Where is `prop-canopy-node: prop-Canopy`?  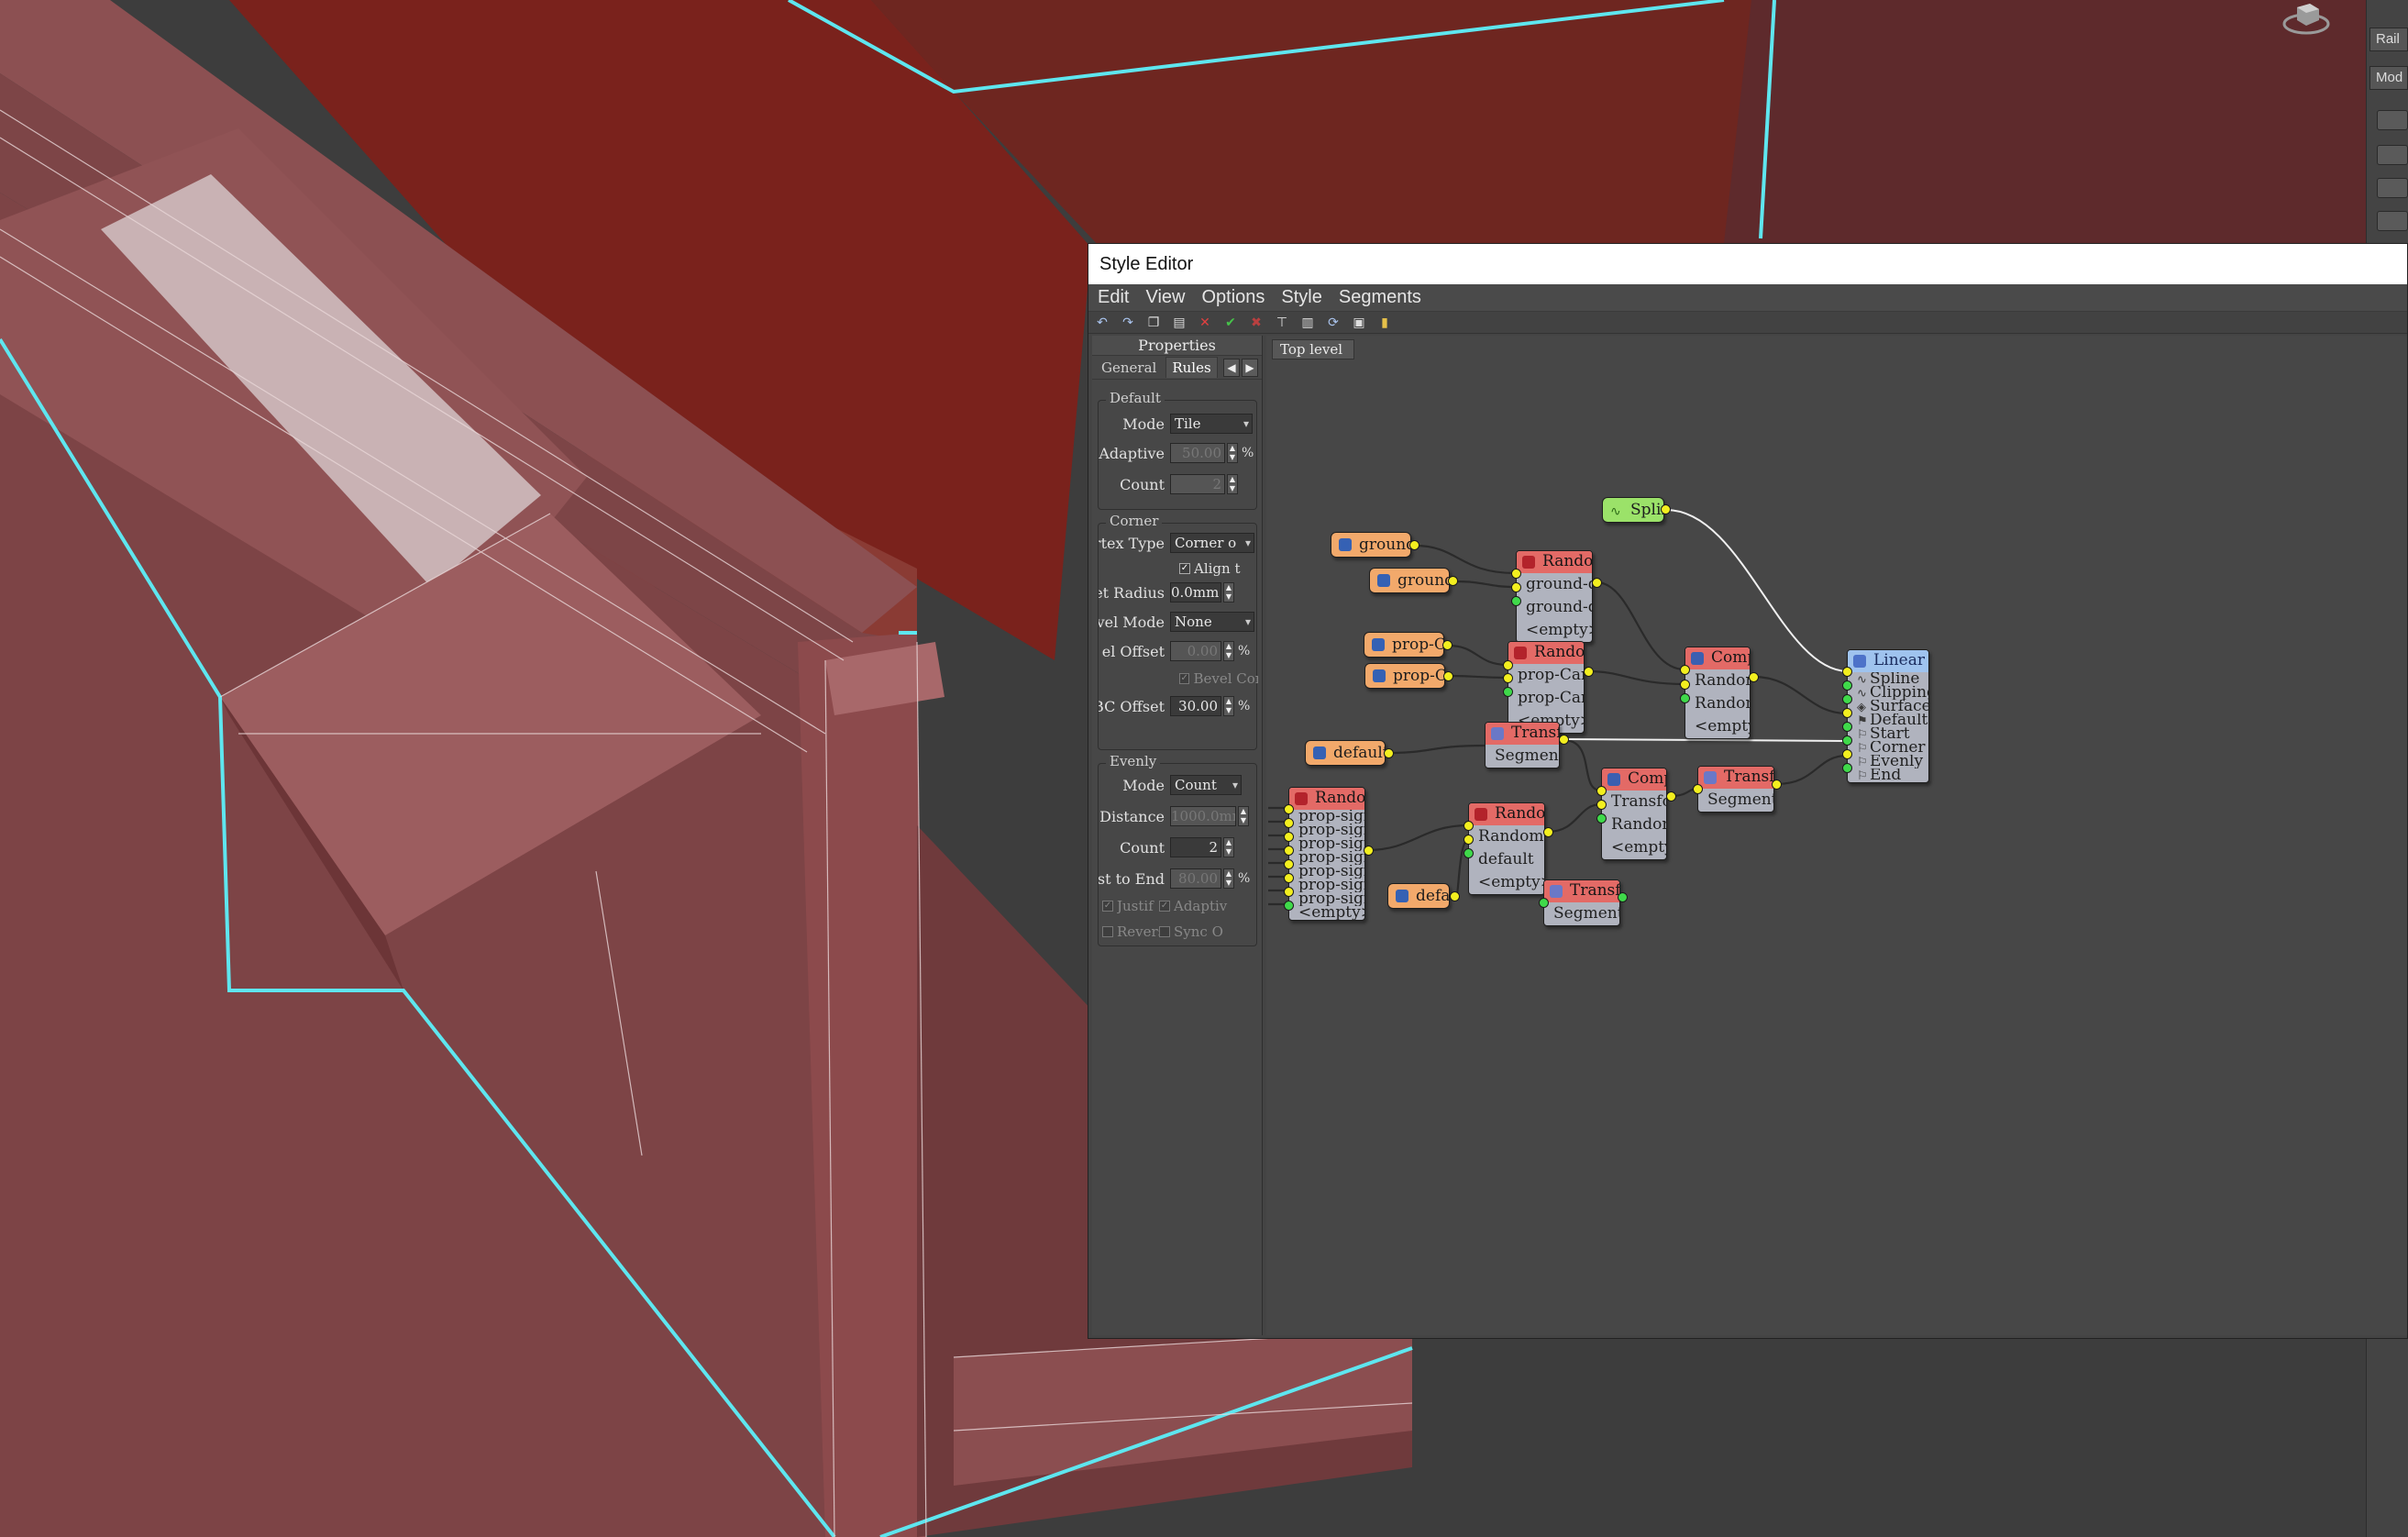
prop-canopy-node: prop-Canopy is located at coordinates (1404, 645).